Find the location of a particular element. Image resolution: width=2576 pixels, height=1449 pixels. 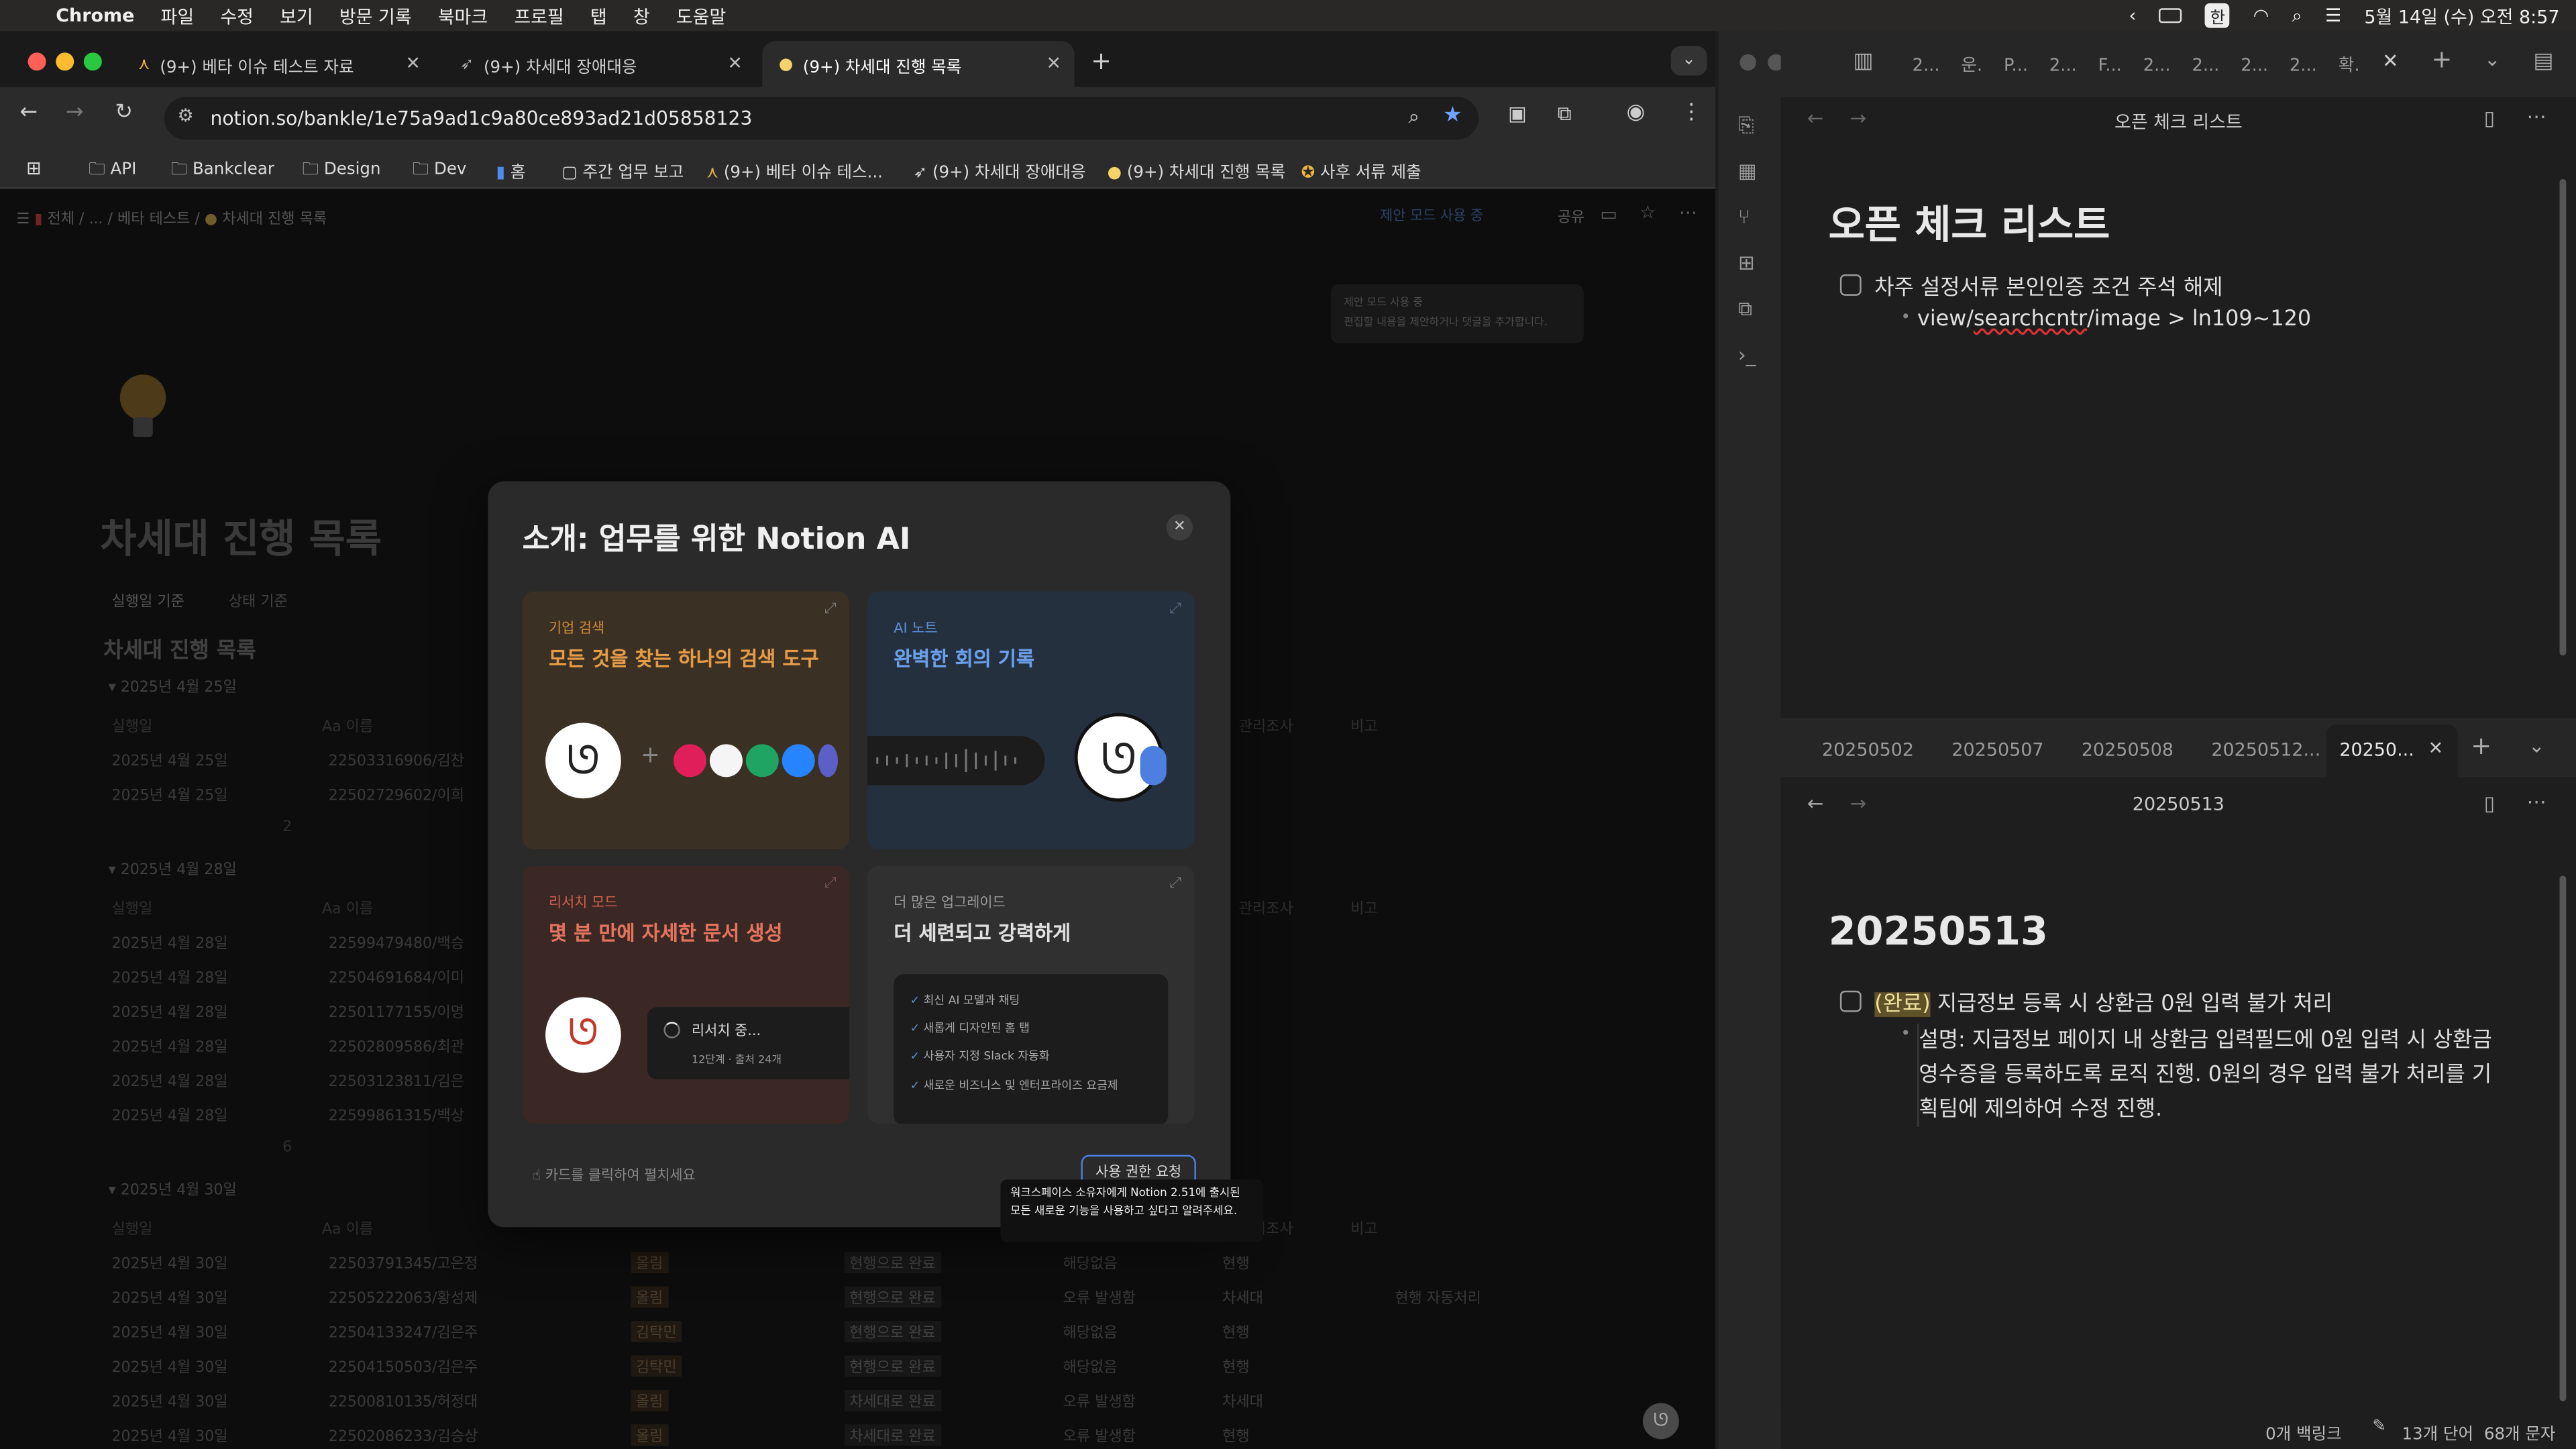

menu-file: 파일 is located at coordinates (178, 16).